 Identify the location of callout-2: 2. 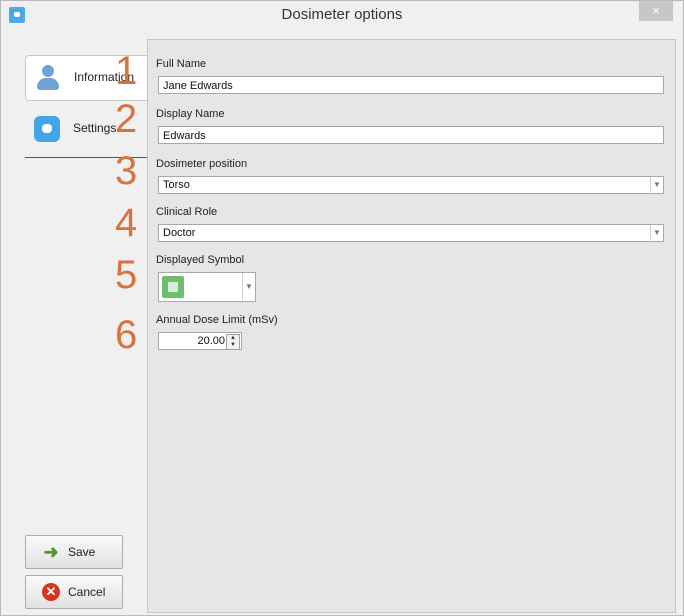
(126, 119).